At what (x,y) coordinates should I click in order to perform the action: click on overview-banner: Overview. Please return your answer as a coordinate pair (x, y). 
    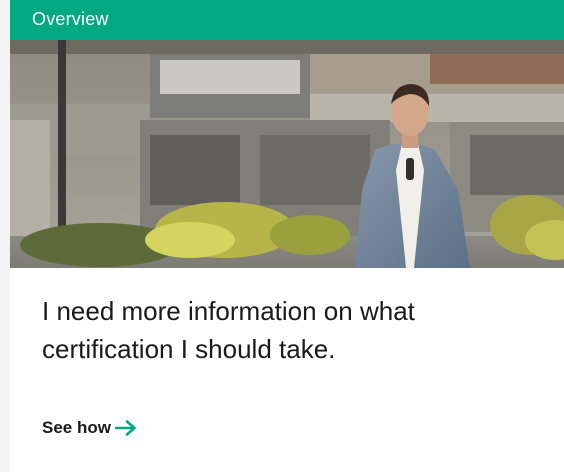
    Looking at the image, I should click on (287, 20).